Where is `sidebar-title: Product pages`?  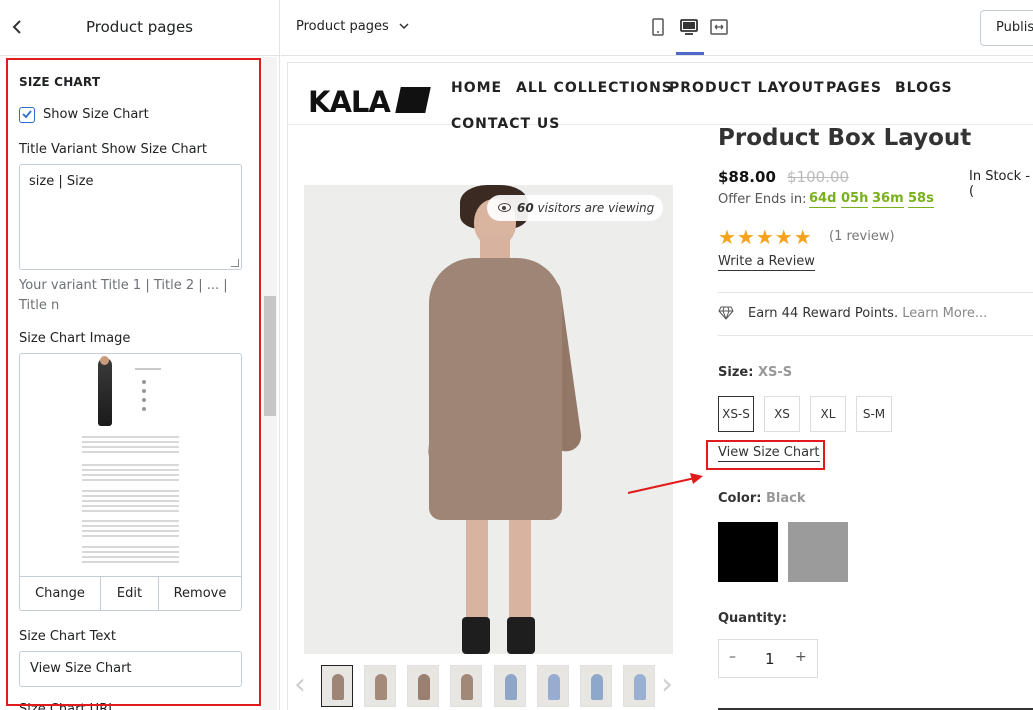
sidebar-title: Product pages is located at coordinates (139, 27).